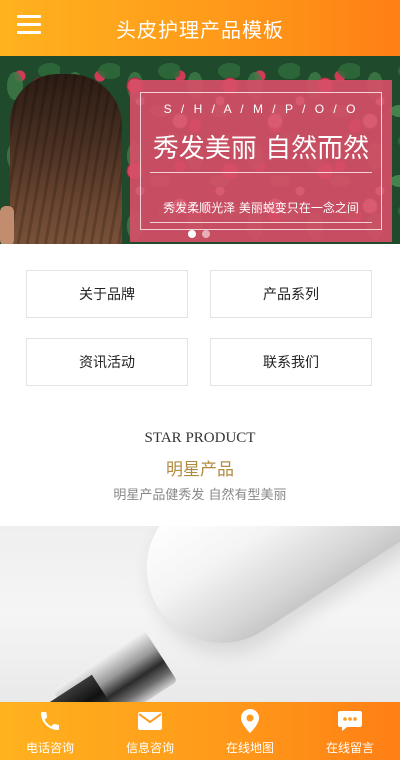 The height and width of the screenshot is (760, 400). Describe the element at coordinates (349, 748) in the screenshot. I see `bottom-bar-label: 在线留言` at that location.